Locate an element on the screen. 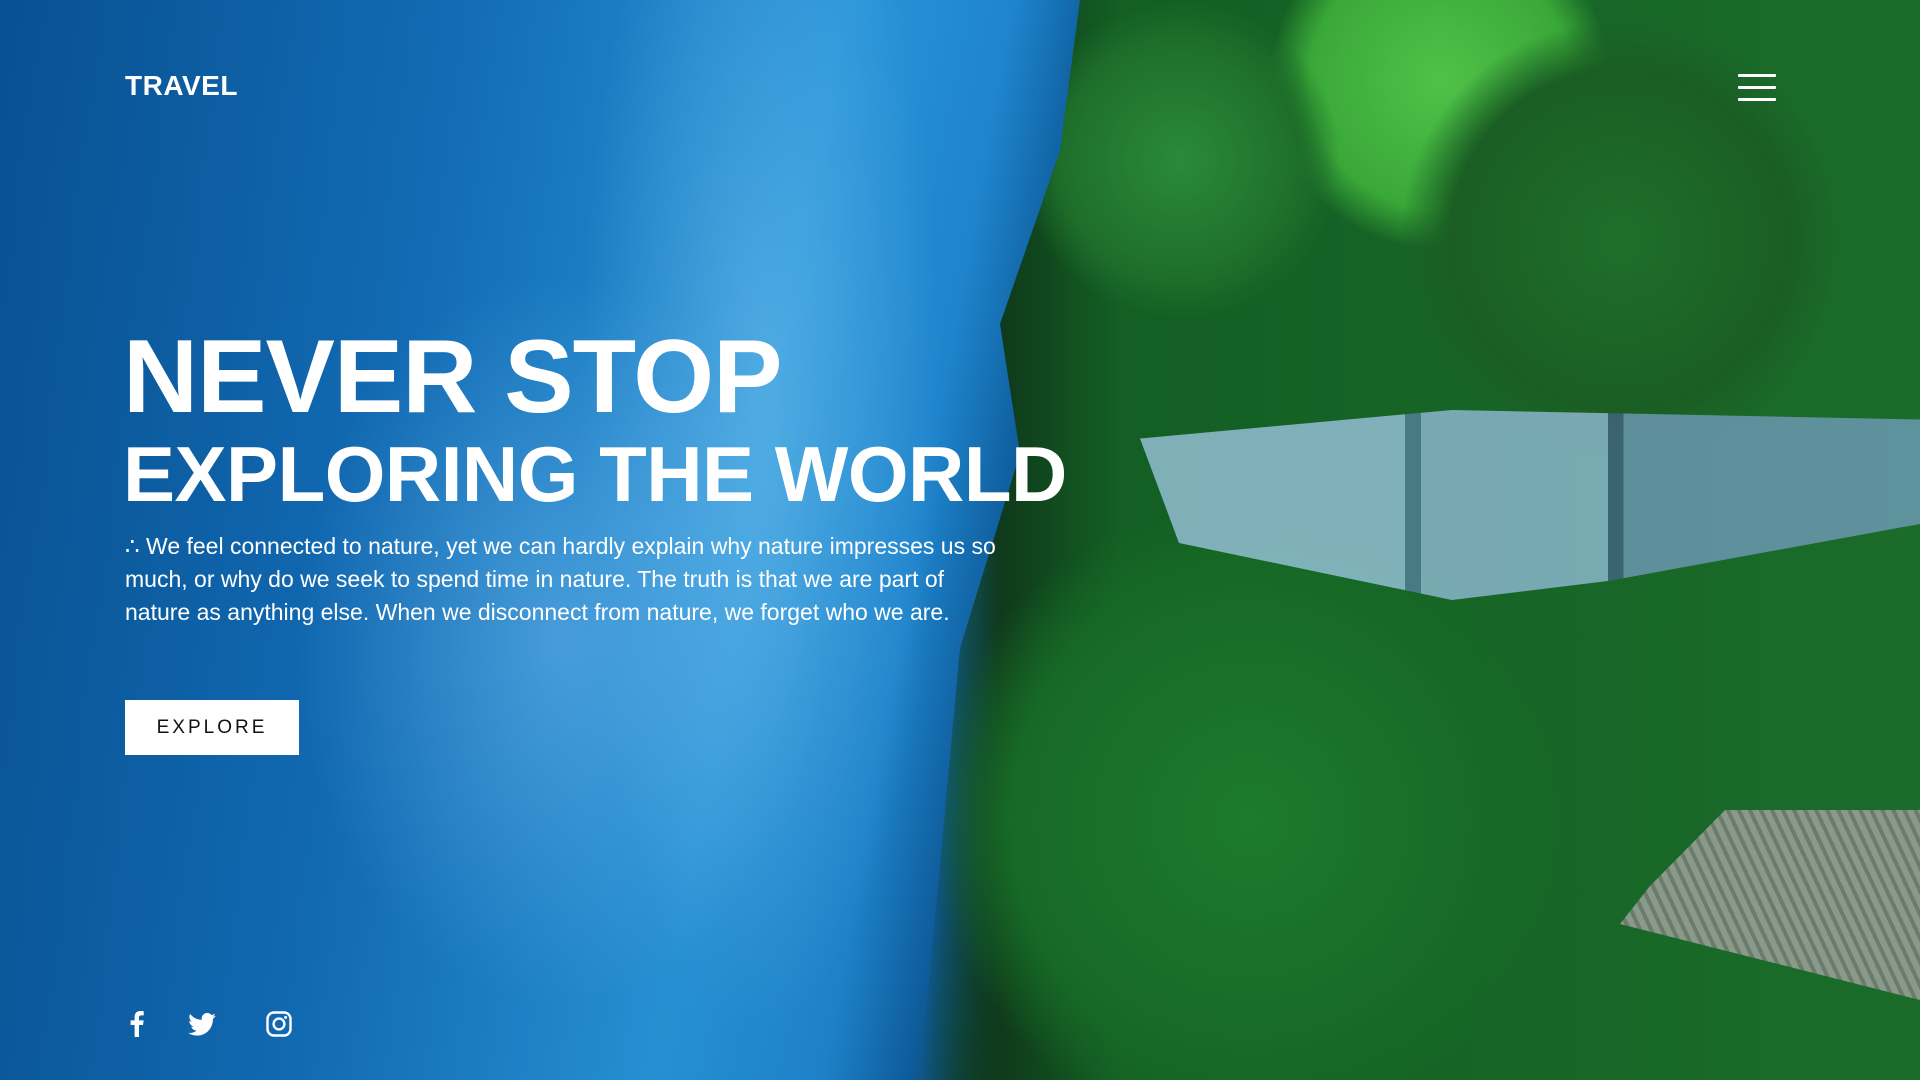 The height and width of the screenshot is (1080, 1920). facebook-icon is located at coordinates (137, 1024).